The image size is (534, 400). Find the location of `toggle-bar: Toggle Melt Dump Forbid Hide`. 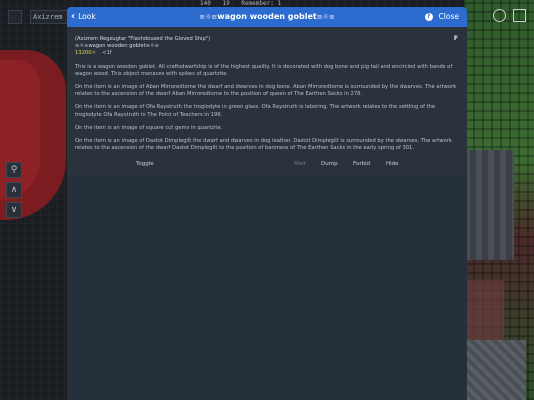

toggle-bar: Toggle Melt Dump Forbid Hide is located at coordinates (267, 165).